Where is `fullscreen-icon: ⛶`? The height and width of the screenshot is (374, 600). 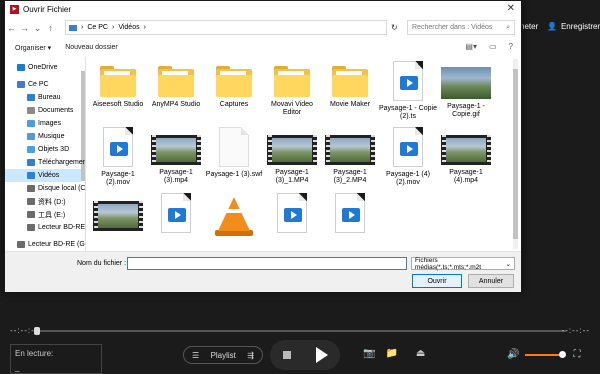 fullscreen-icon: ⛶ is located at coordinates (576, 354).